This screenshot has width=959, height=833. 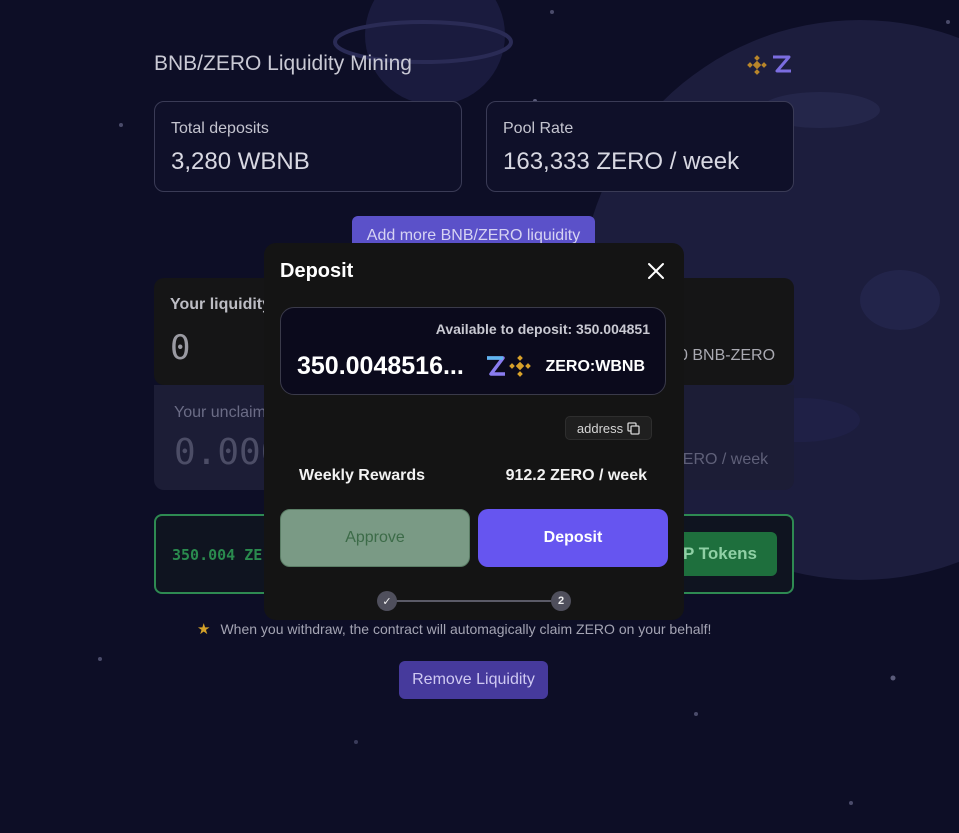 What do you see at coordinates (496, 366) in the screenshot?
I see `zero-token-icon` at bounding box center [496, 366].